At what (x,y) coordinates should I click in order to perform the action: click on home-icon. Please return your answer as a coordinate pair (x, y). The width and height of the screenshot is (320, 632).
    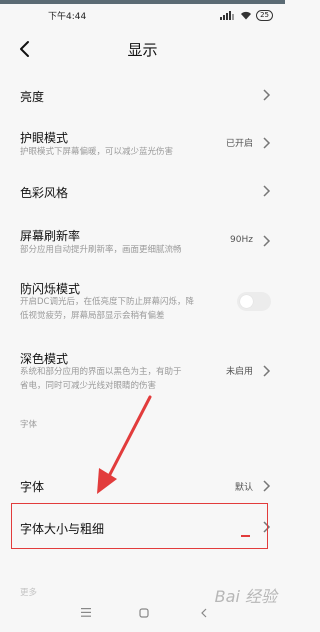
    Looking at the image, I should click on (144, 613).